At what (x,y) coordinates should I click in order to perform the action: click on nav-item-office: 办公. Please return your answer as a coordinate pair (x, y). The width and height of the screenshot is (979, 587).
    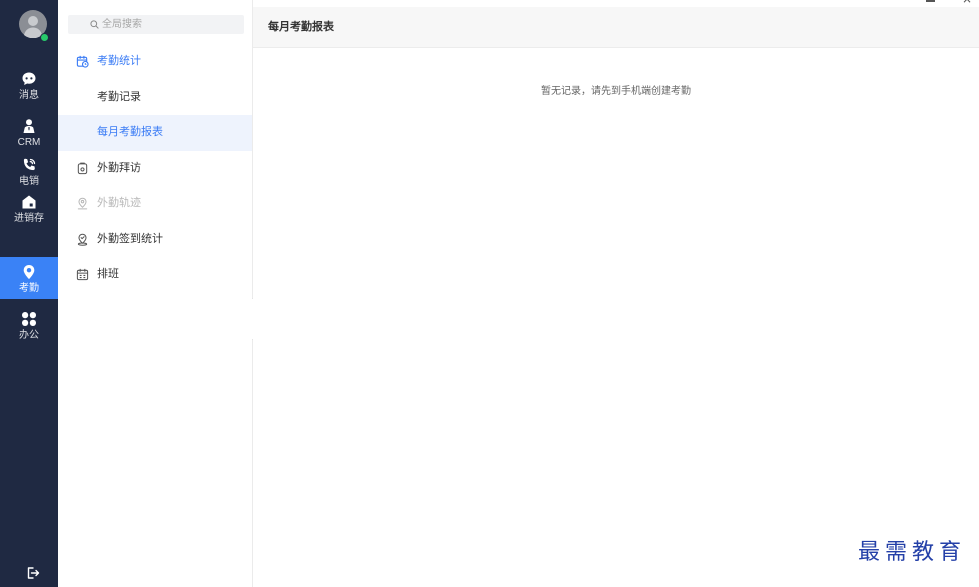
    Looking at the image, I should click on (29, 325).